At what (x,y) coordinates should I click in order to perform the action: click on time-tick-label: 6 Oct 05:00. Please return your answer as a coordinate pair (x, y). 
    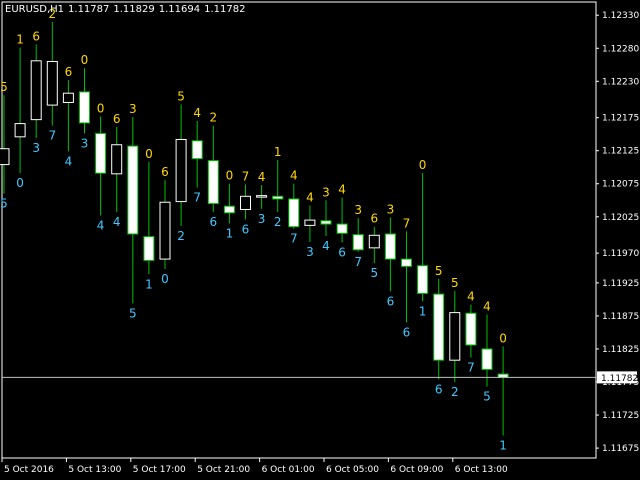
    Looking at the image, I should click on (352, 470).